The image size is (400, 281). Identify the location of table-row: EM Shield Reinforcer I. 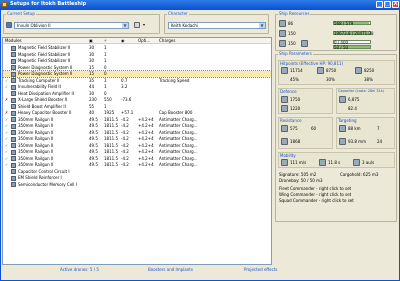
(137, 178).